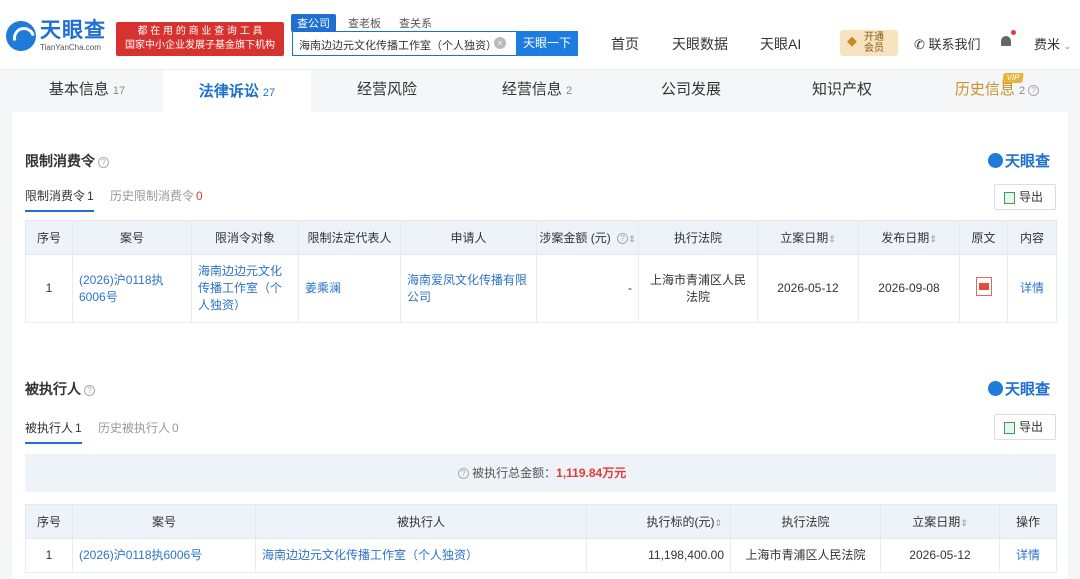 The height and width of the screenshot is (579, 1080). I want to click on subtab-restrict-history: 历史限制消费令 0, so click(156, 195).